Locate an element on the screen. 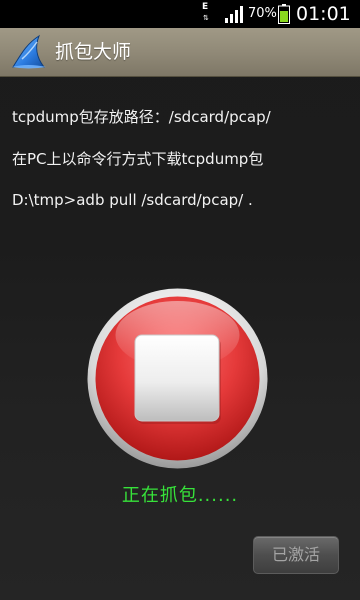  battery-percent: 70% is located at coordinates (262, 13).